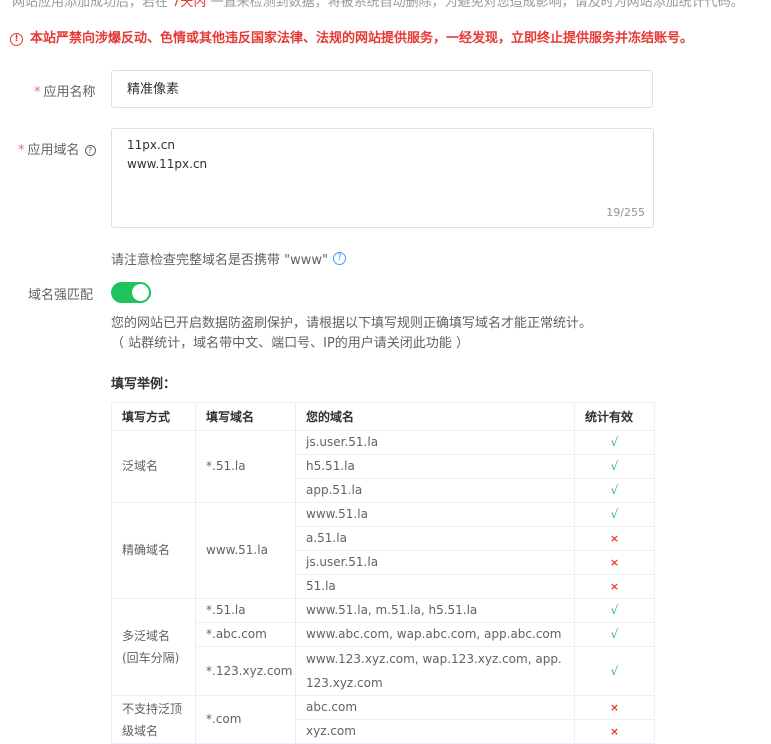 Image resolution: width=771 pixels, height=744 pixels. Describe the element at coordinates (435, 490) in the screenshot. I see `your-domain-cell: app.51.la` at that location.